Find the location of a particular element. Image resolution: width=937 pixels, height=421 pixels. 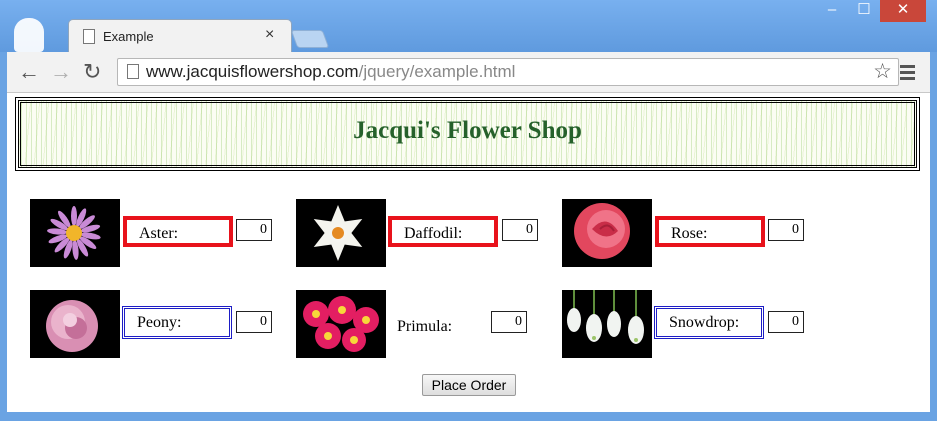

rose-image is located at coordinates (607, 233).